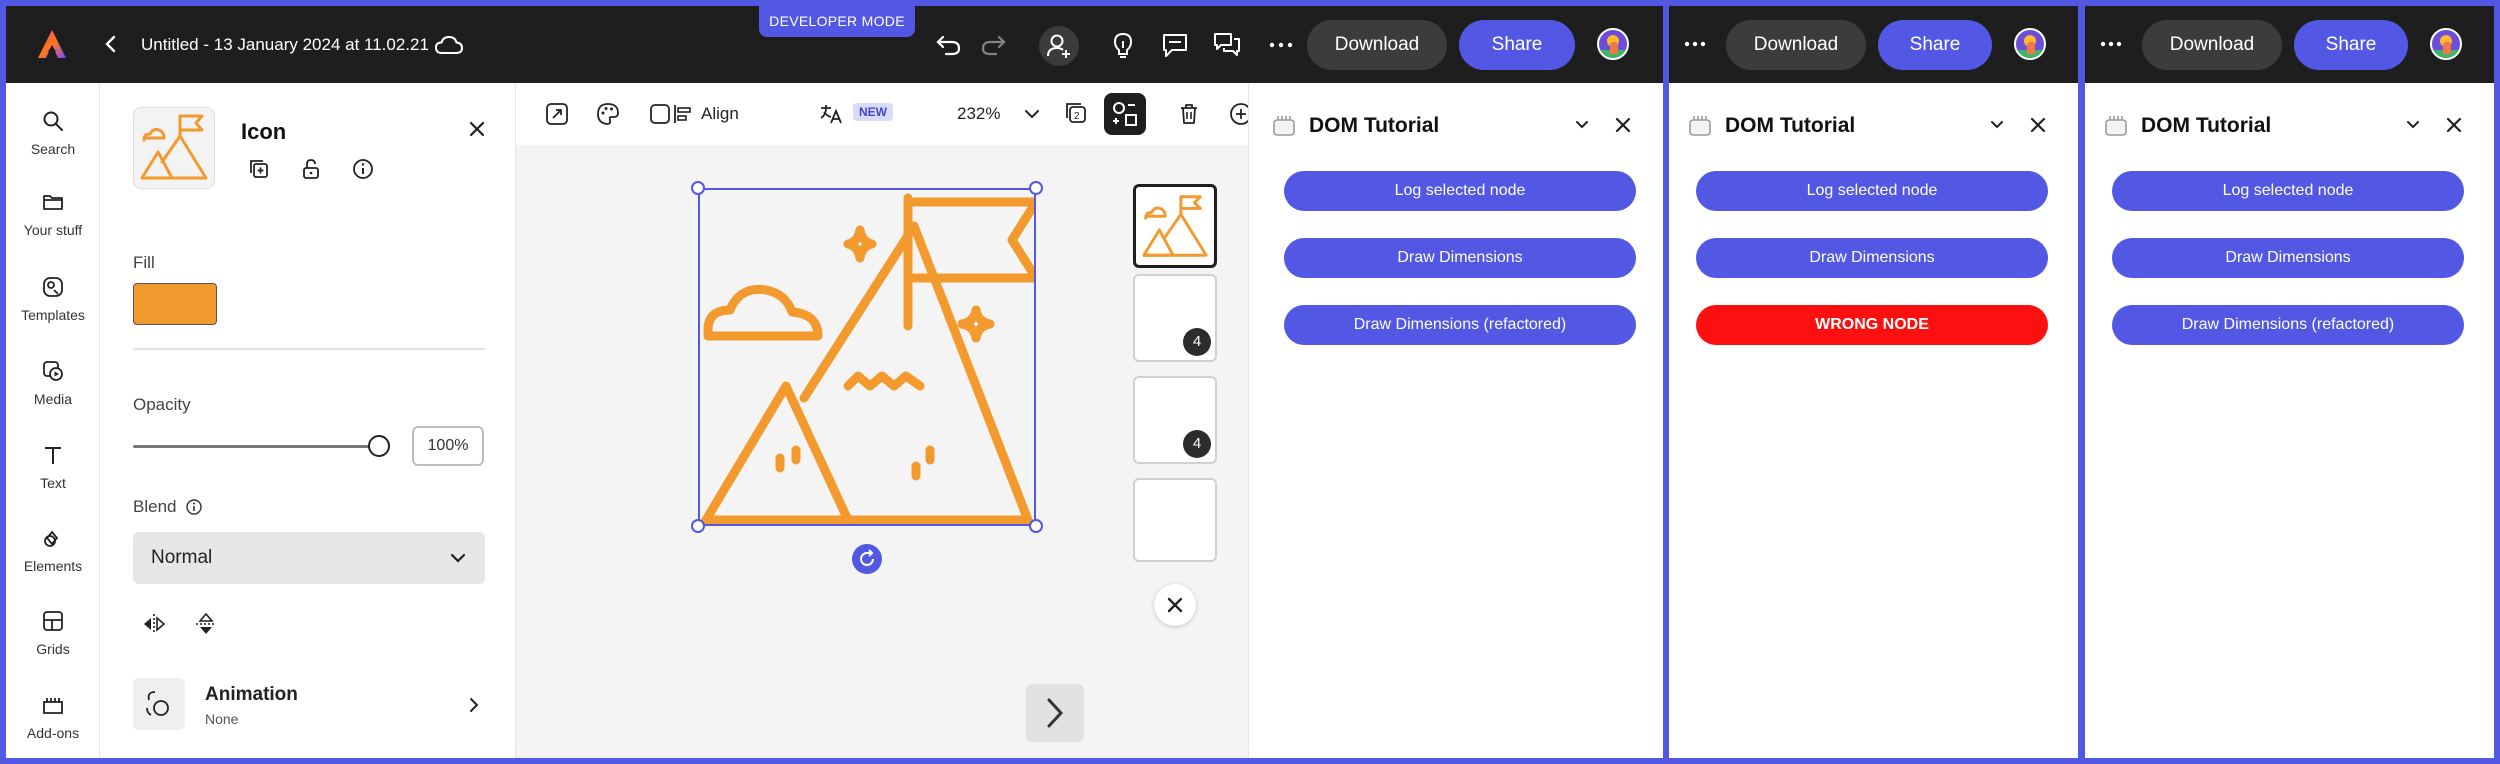  I want to click on chat-bubbles-icon, so click(1227, 45).